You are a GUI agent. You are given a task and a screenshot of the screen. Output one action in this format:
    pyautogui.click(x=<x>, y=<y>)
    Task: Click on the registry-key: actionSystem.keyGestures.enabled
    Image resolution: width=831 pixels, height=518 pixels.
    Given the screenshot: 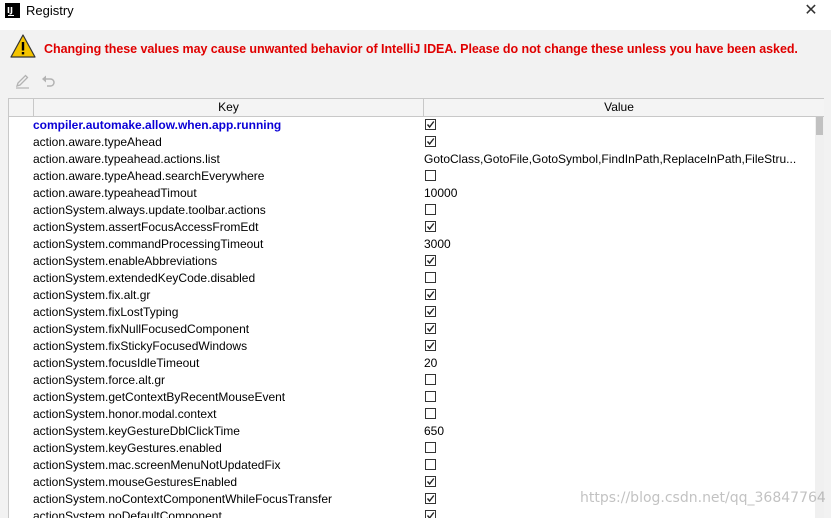 What is the action you would take?
    pyautogui.click(x=127, y=448)
    